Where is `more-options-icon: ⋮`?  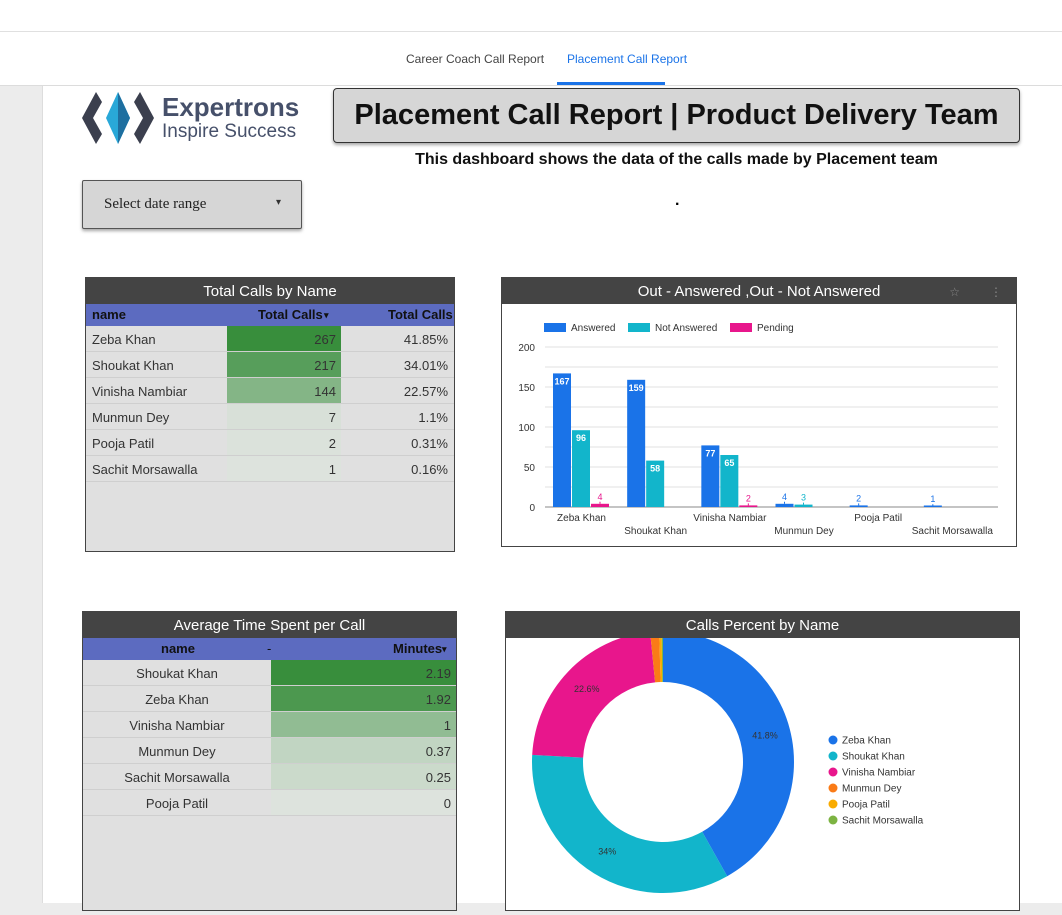 more-options-icon: ⋮ is located at coordinates (996, 292).